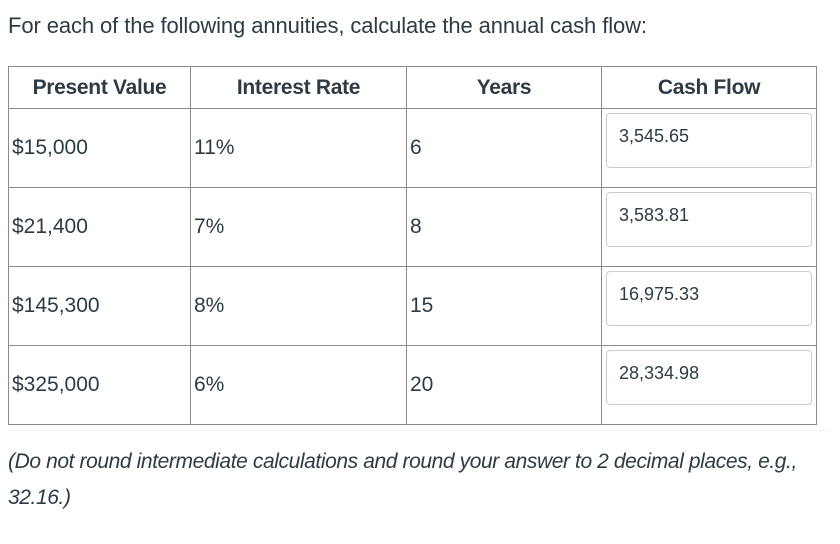 The image size is (840, 544). I want to click on table-row: $15,000 11% 6 3,545.65, so click(412, 148).